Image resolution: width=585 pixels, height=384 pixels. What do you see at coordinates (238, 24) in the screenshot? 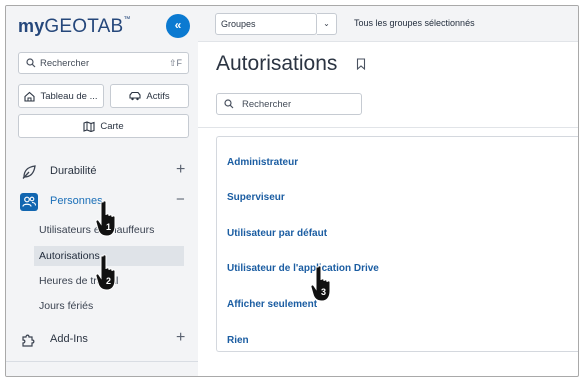
I see `groups-label: Groupes` at bounding box center [238, 24].